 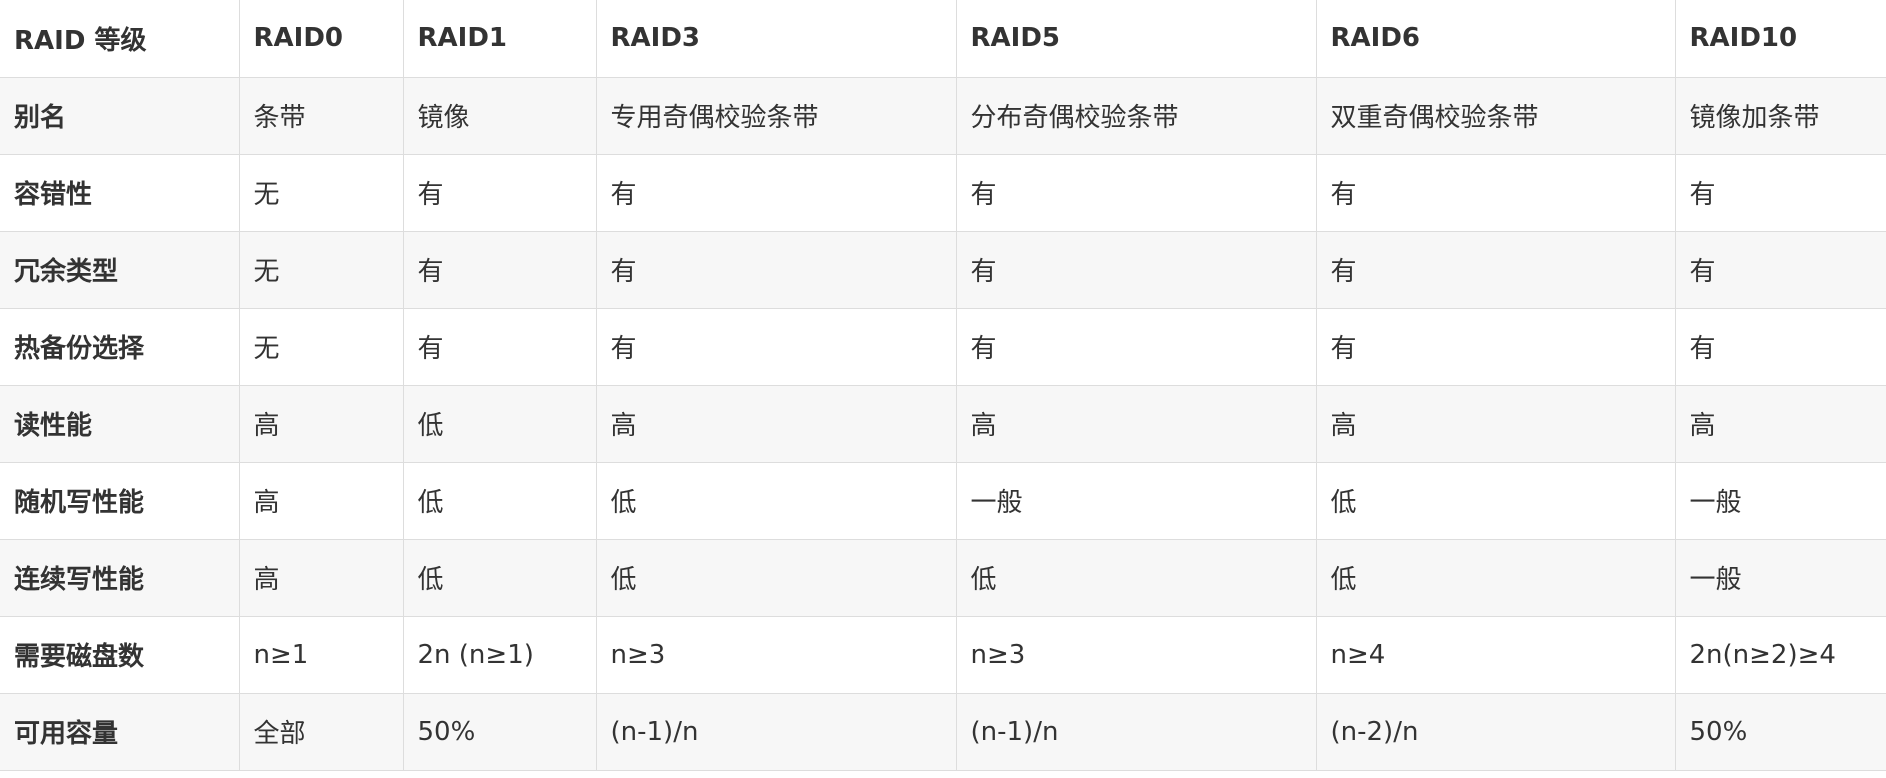 What do you see at coordinates (120, 423) in the screenshot?
I see `row-label: 读性能` at bounding box center [120, 423].